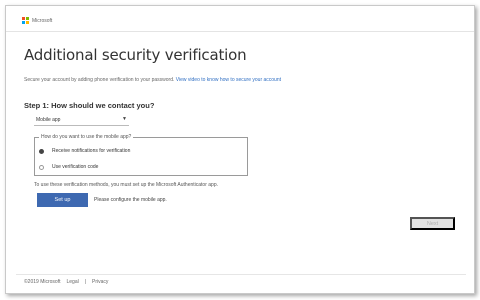 The image size is (480, 300). What do you see at coordinates (42, 20) in the screenshot?
I see `brand-name: Microsoft` at bounding box center [42, 20].